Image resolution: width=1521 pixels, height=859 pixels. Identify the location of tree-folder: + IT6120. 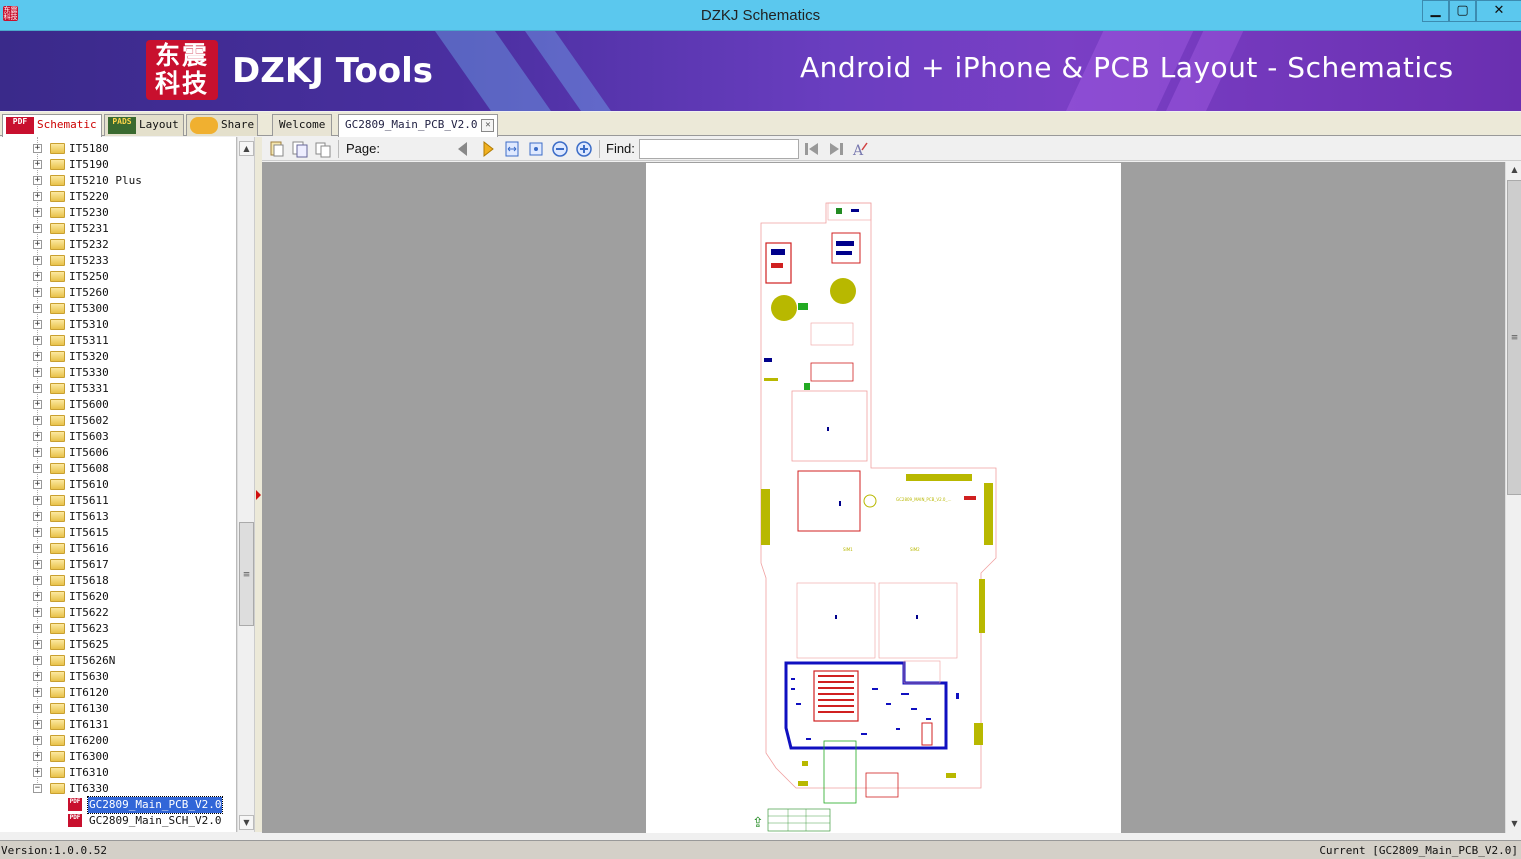
(118, 693).